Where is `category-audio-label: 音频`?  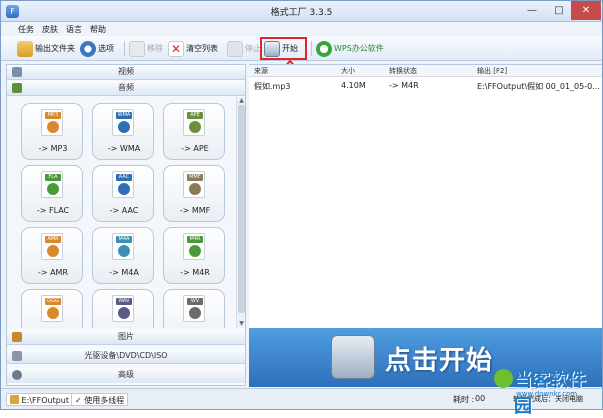
category-audio-label: 音频 is located at coordinates (126, 87).